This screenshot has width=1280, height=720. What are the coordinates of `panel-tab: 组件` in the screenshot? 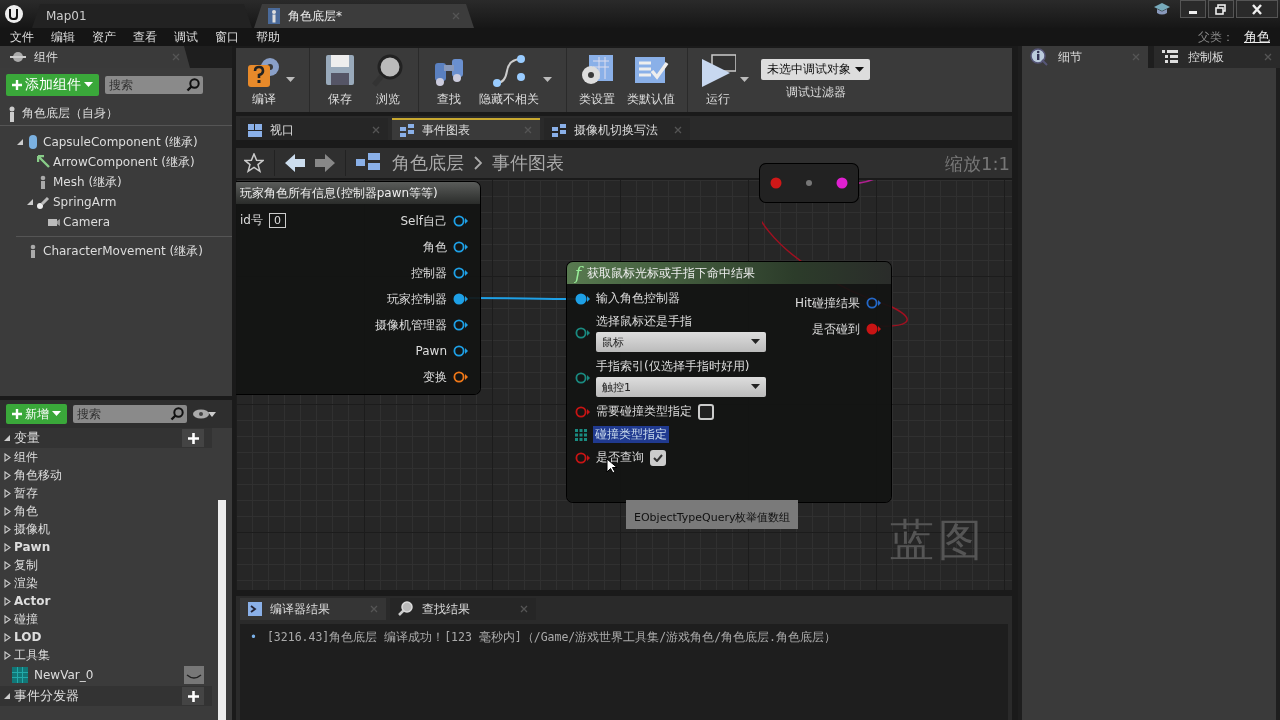 It's located at (95, 57).